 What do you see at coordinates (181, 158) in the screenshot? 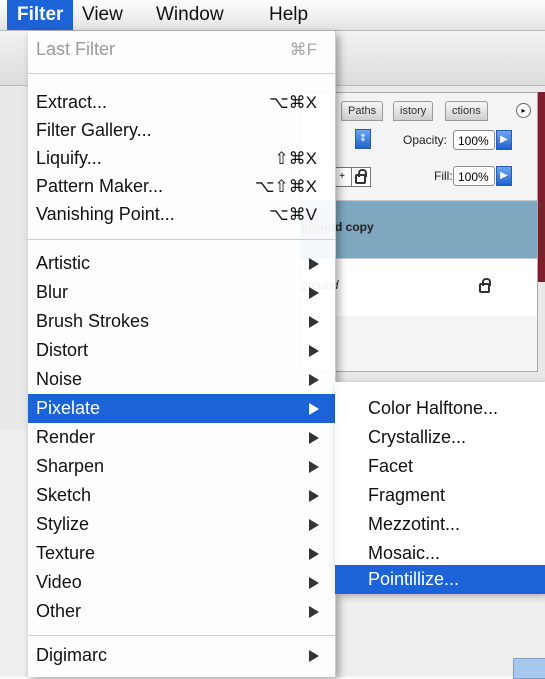
I see `menu-item-liquify: Liquify... ⇧⌘X` at bounding box center [181, 158].